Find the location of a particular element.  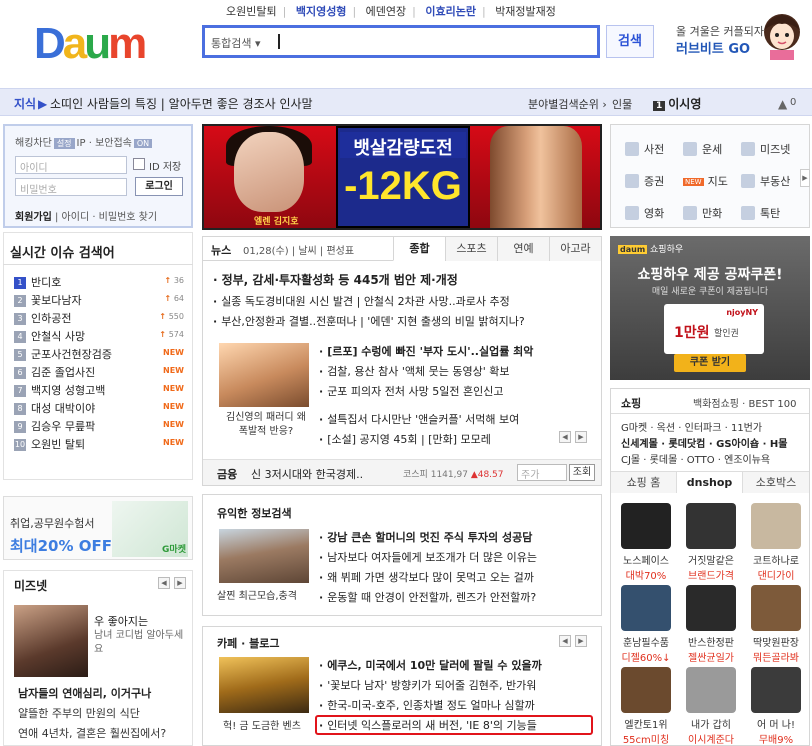

issue-item: 6 김준 졸업사진 NEW is located at coordinates (99, 372).